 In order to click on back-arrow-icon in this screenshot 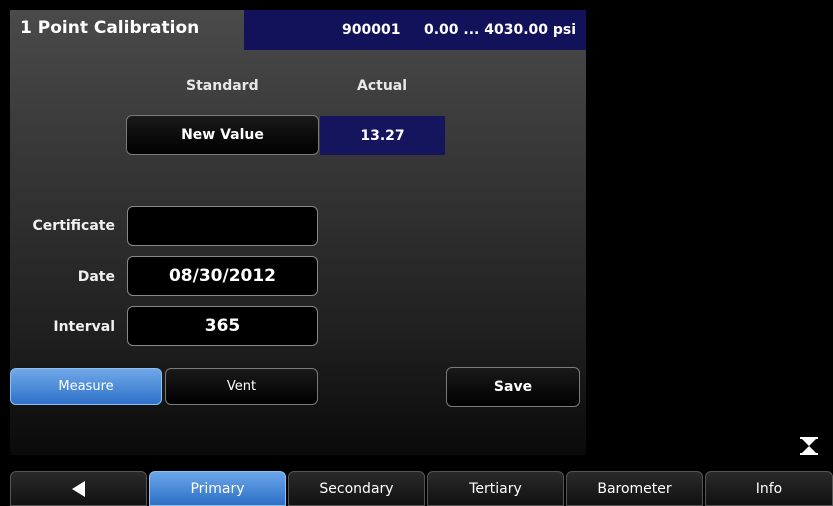, I will do `click(78, 488)`.